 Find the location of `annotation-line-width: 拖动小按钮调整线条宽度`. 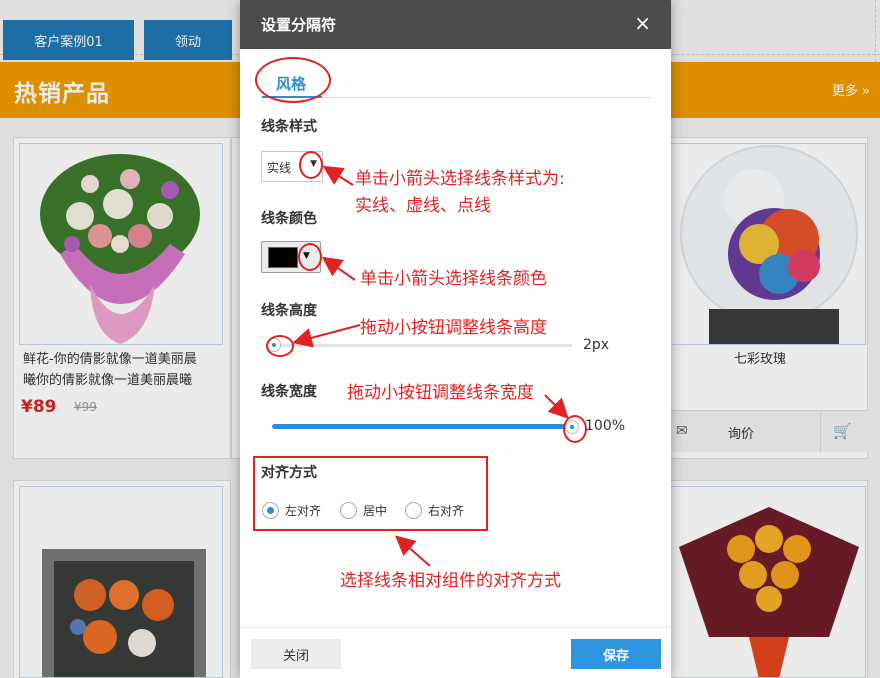

annotation-line-width: 拖动小按钮调整线条宽度 is located at coordinates (440, 393).